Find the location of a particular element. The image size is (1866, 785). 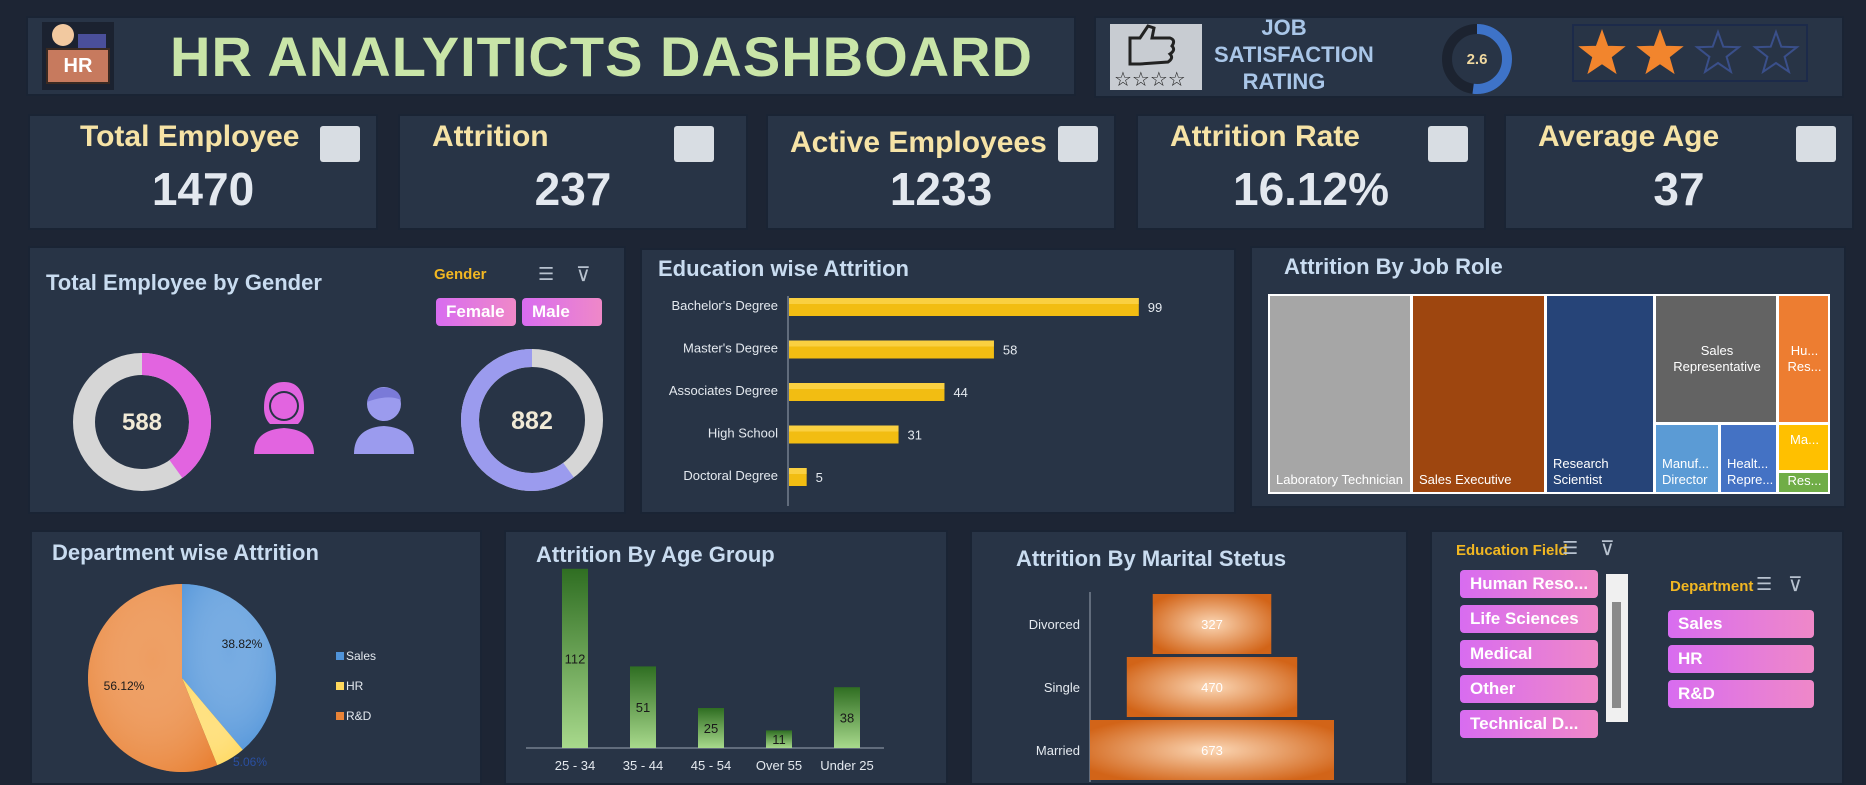

star-empty-icon is located at coordinates (1776, 52).